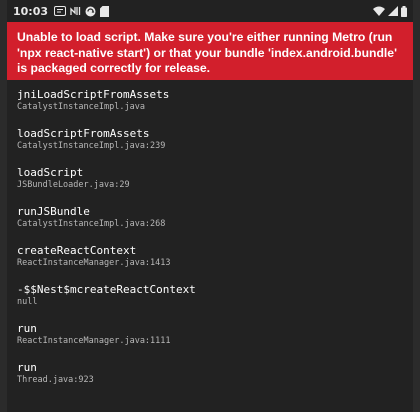 The width and height of the screenshot is (420, 412). Describe the element at coordinates (50, 172) in the screenshot. I see `stack-frame-method: loadScript` at that location.